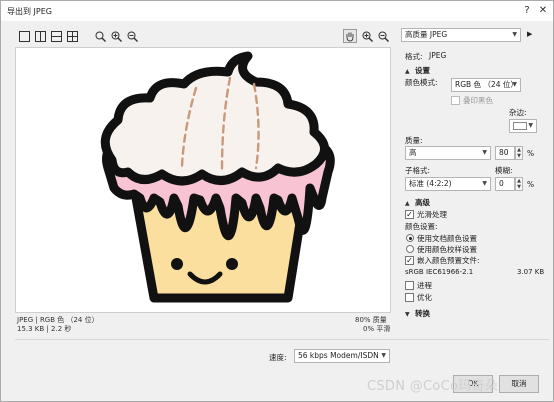  I want to click on preview-toolbar, so click(203, 36).